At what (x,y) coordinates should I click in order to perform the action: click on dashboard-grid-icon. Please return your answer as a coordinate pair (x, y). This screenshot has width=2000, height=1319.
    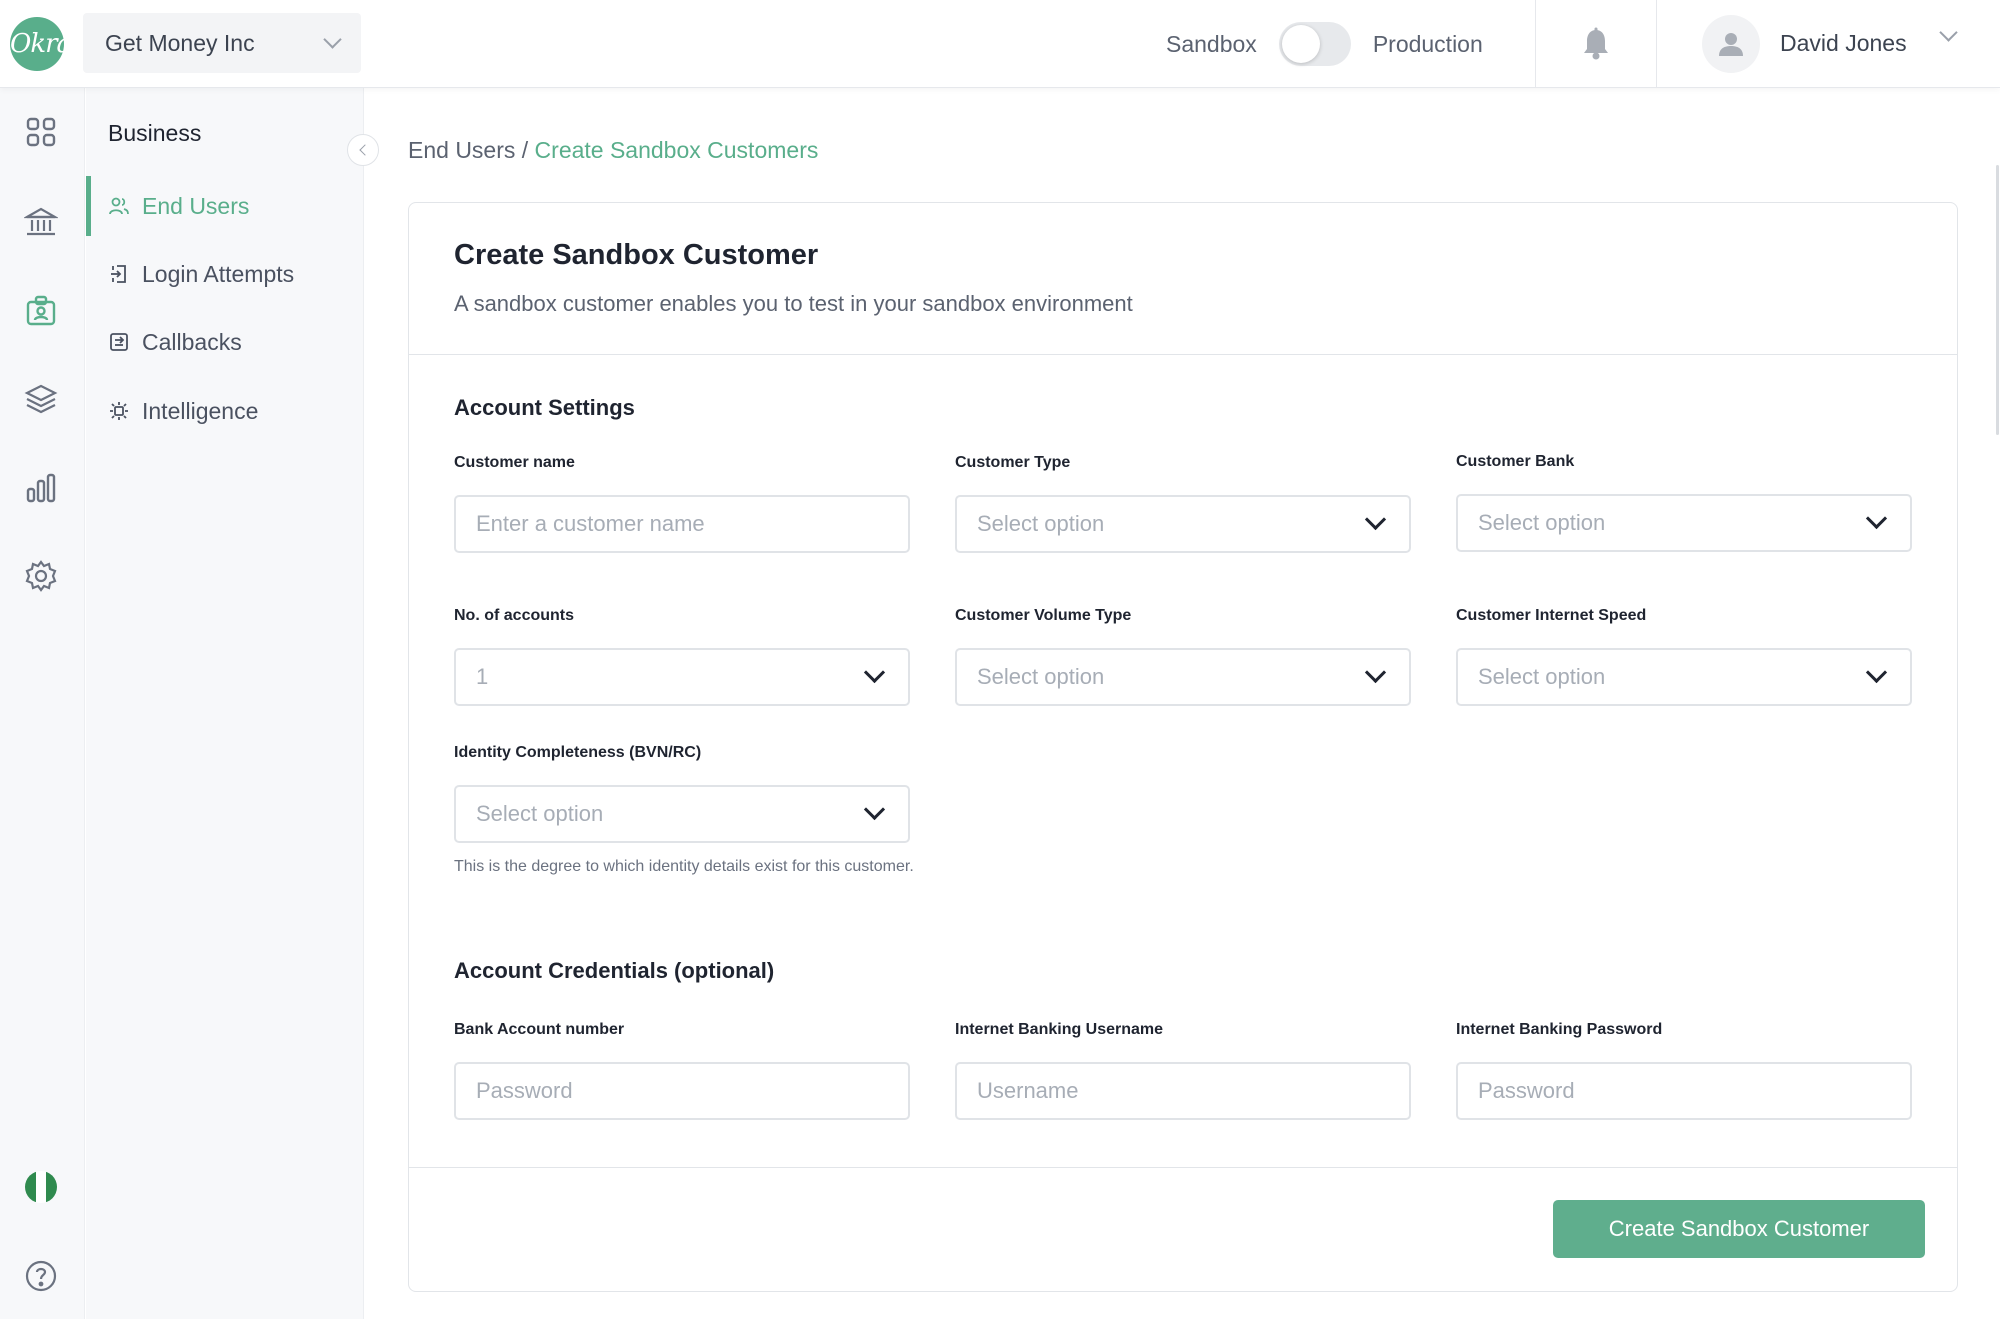
    Looking at the image, I should click on (41, 132).